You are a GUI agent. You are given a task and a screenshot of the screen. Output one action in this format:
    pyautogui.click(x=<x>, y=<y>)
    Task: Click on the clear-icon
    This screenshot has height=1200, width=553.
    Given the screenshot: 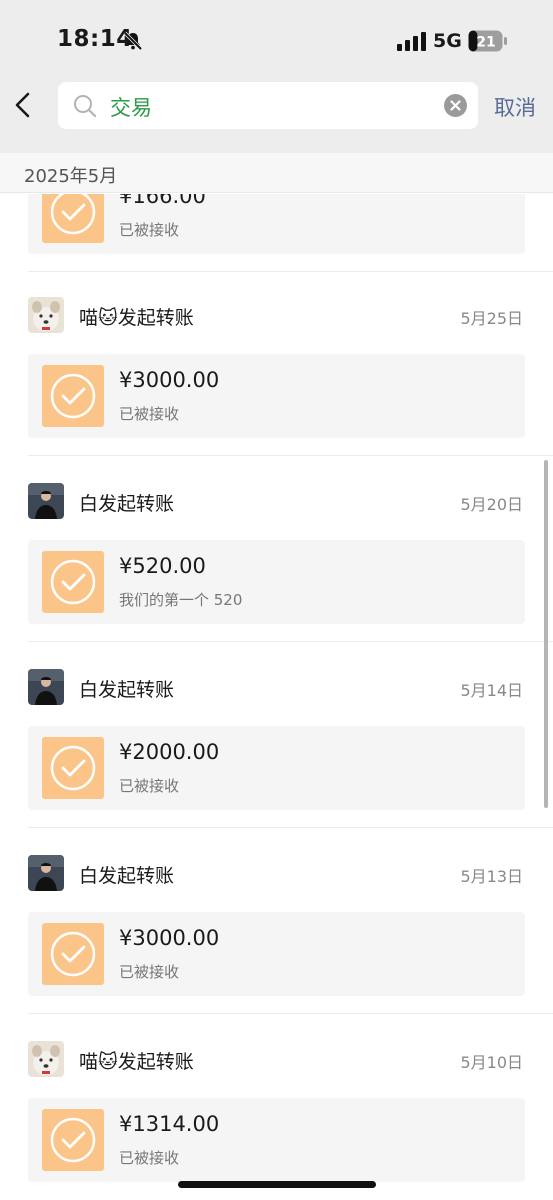 What is the action you would take?
    pyautogui.click(x=455, y=105)
    